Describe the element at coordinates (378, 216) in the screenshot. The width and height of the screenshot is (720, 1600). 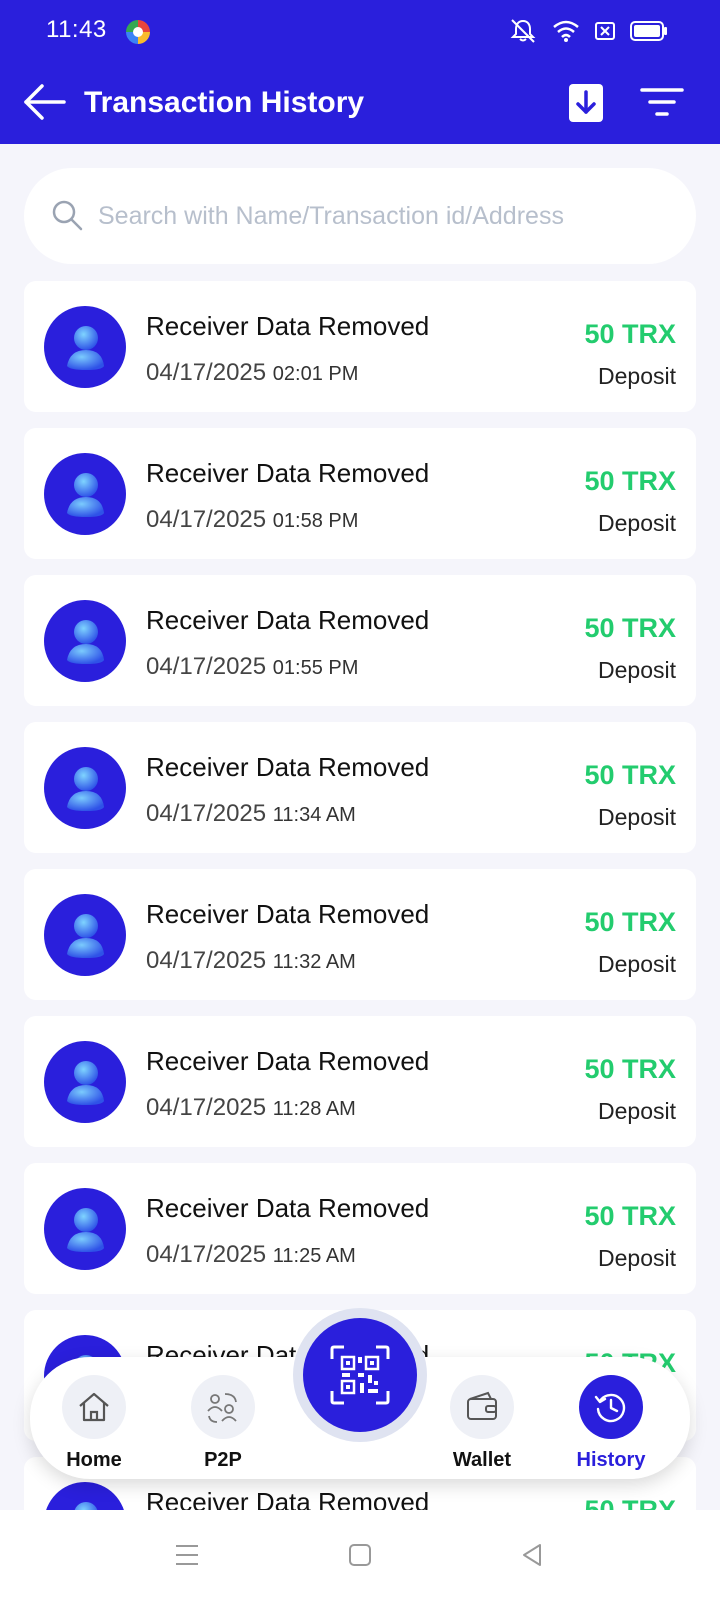
I see `search-input` at that location.